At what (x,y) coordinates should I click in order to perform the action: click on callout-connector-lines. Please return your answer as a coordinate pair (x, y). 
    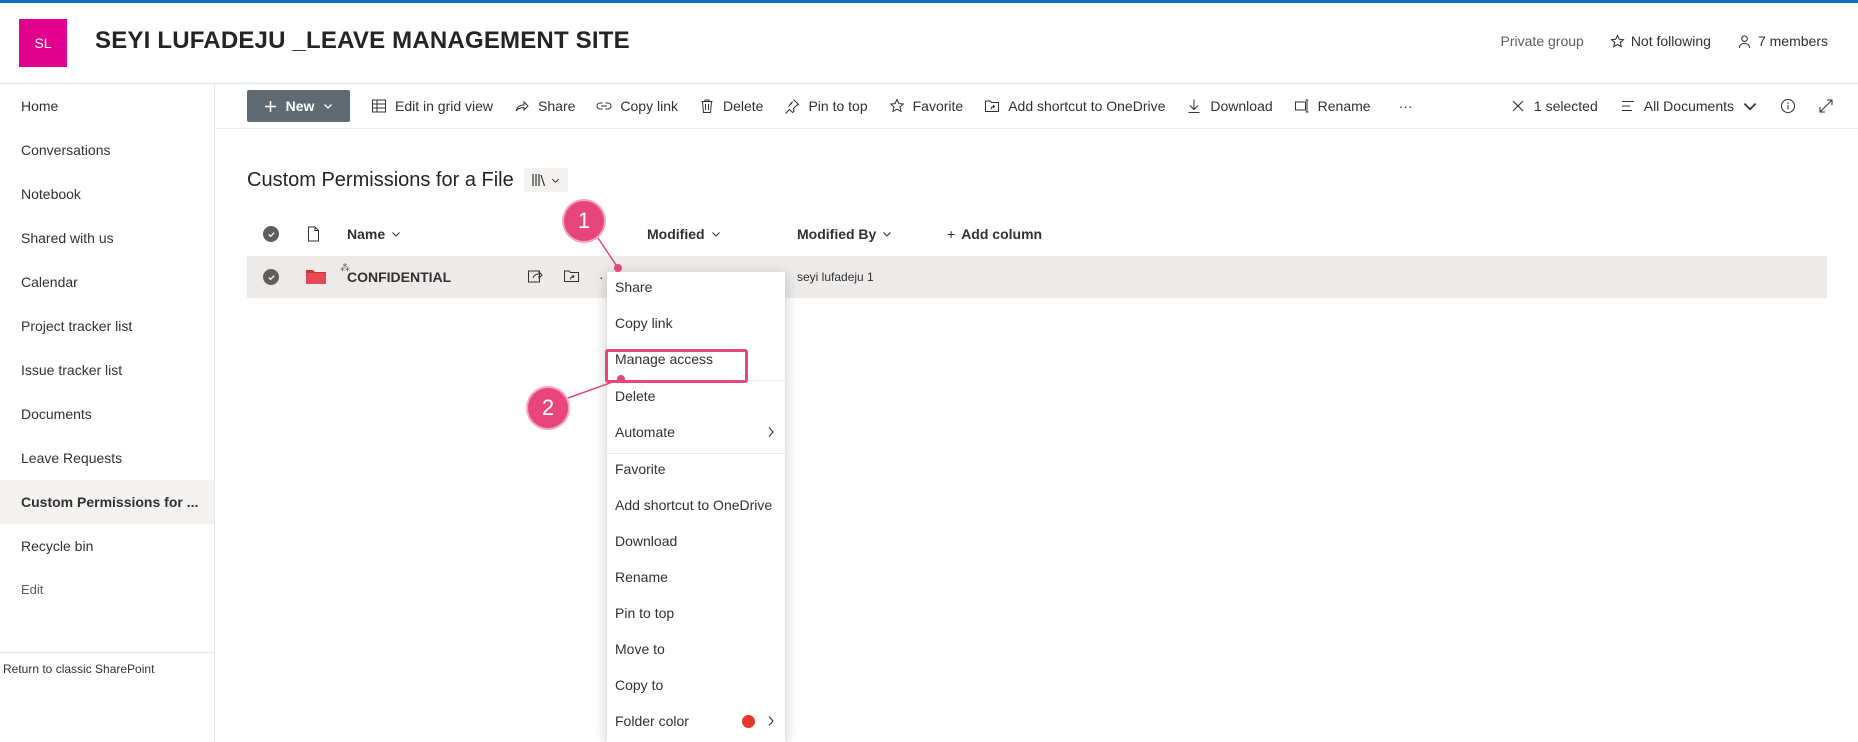
    Looking at the image, I should click on (594, 318).